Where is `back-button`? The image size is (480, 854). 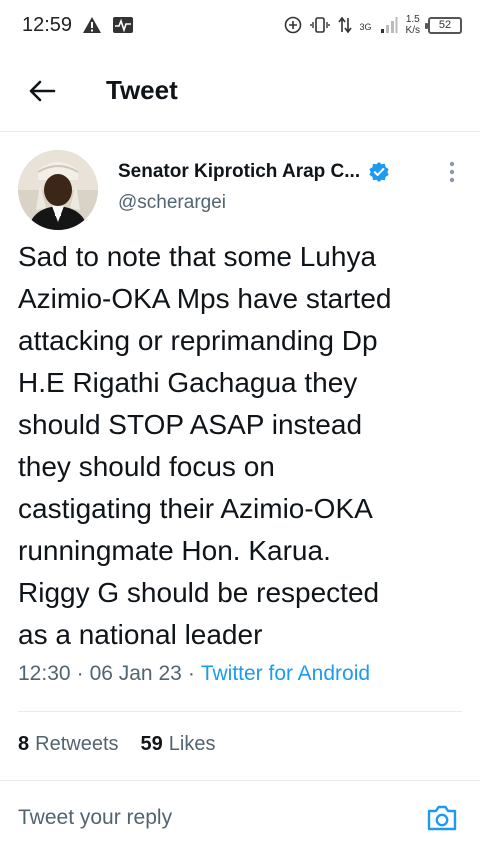
back-button is located at coordinates (42, 91).